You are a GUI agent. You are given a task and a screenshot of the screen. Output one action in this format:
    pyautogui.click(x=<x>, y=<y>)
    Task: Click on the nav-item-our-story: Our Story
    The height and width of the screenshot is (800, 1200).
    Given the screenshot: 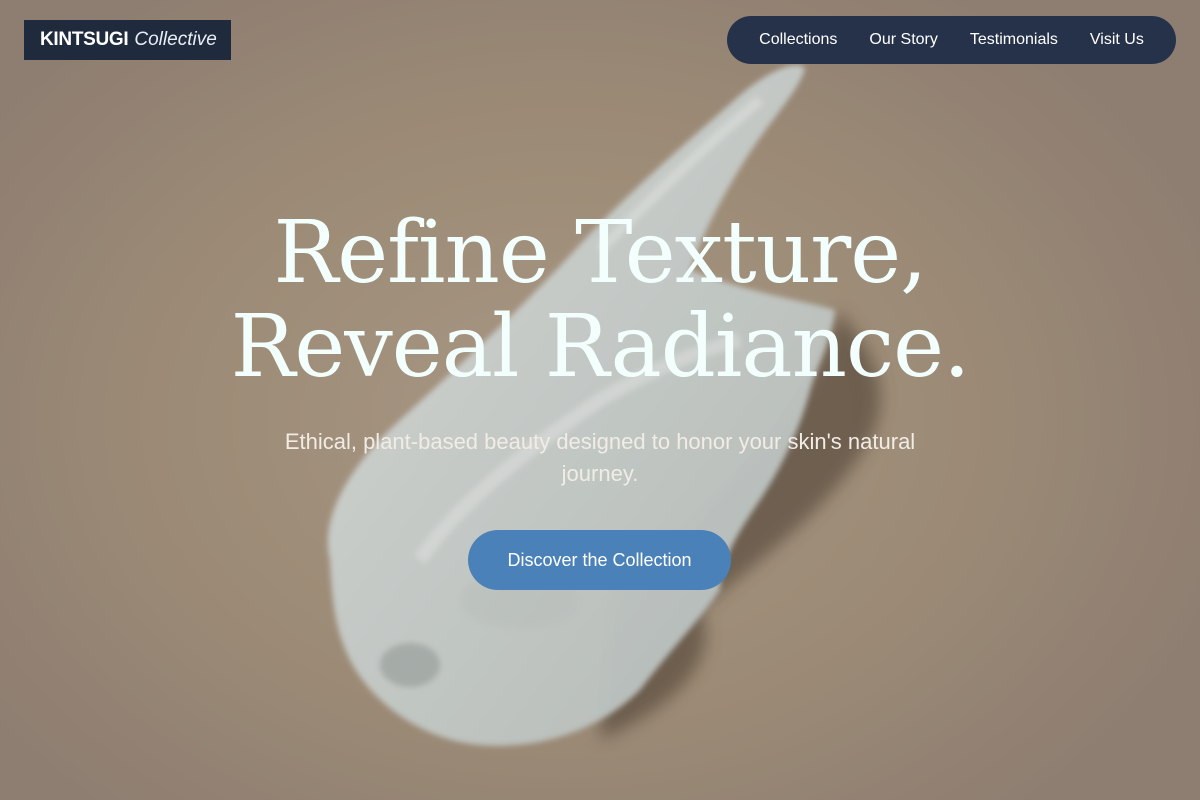 What is the action you would take?
    pyautogui.click(x=903, y=40)
    